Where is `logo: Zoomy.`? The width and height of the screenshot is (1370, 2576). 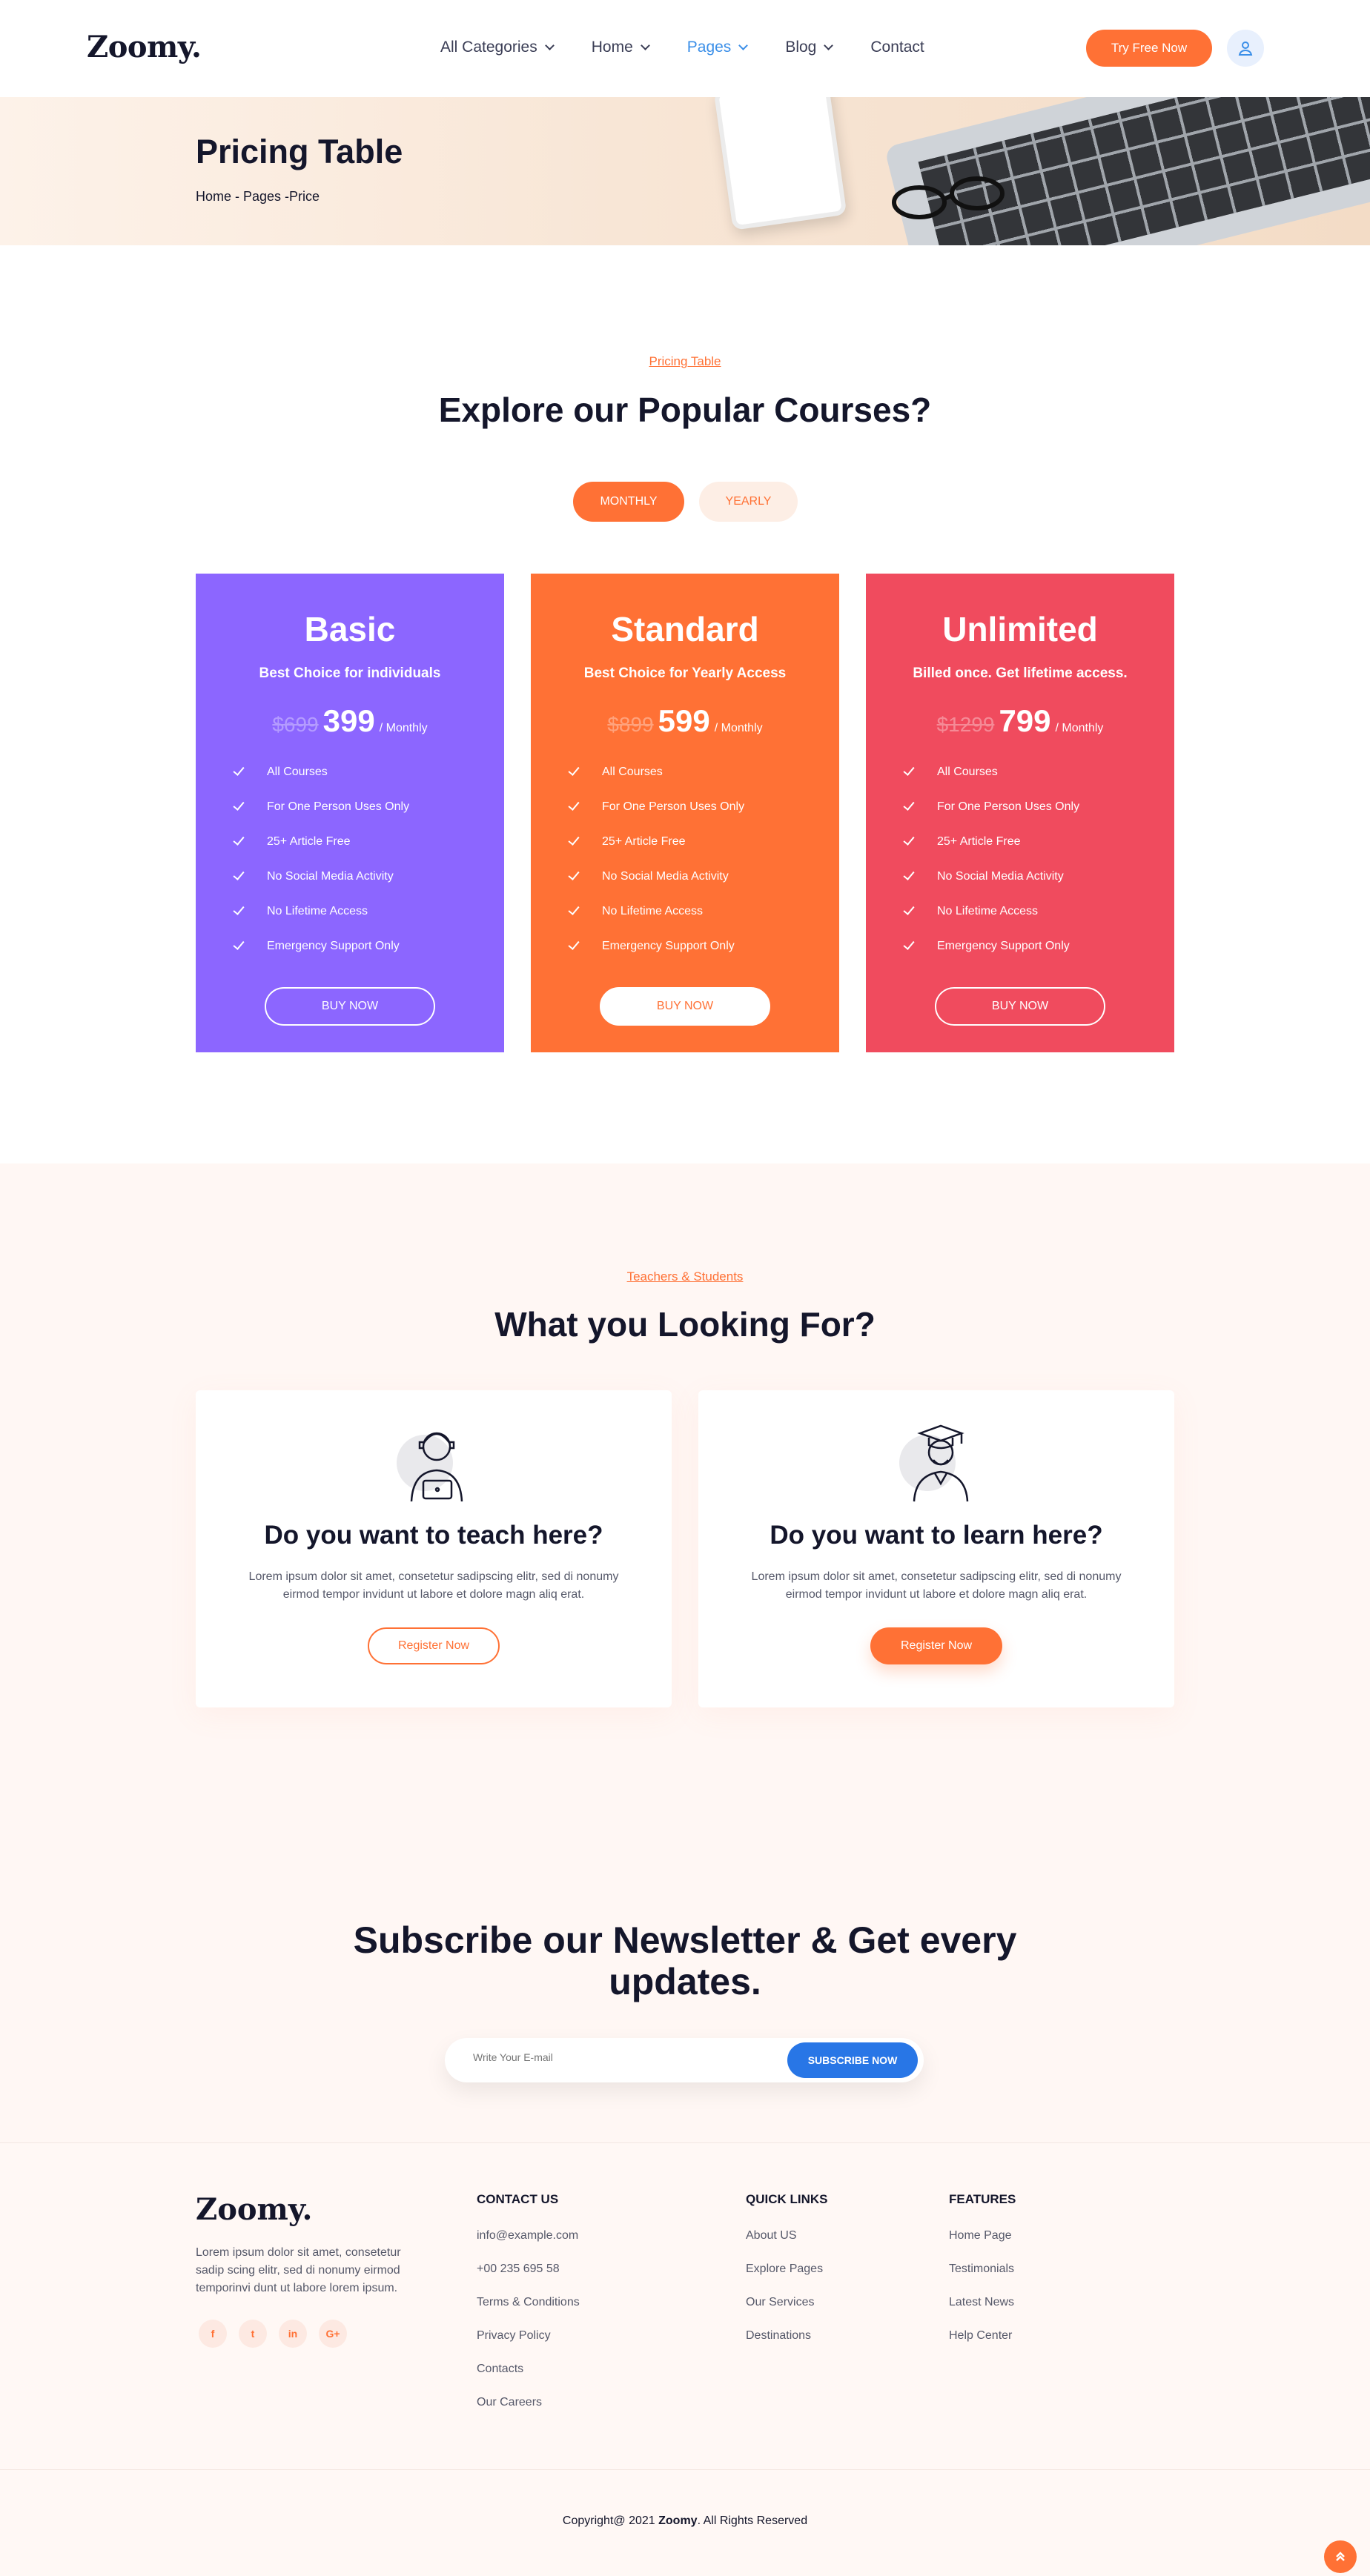 logo: Zoomy. is located at coordinates (144, 47).